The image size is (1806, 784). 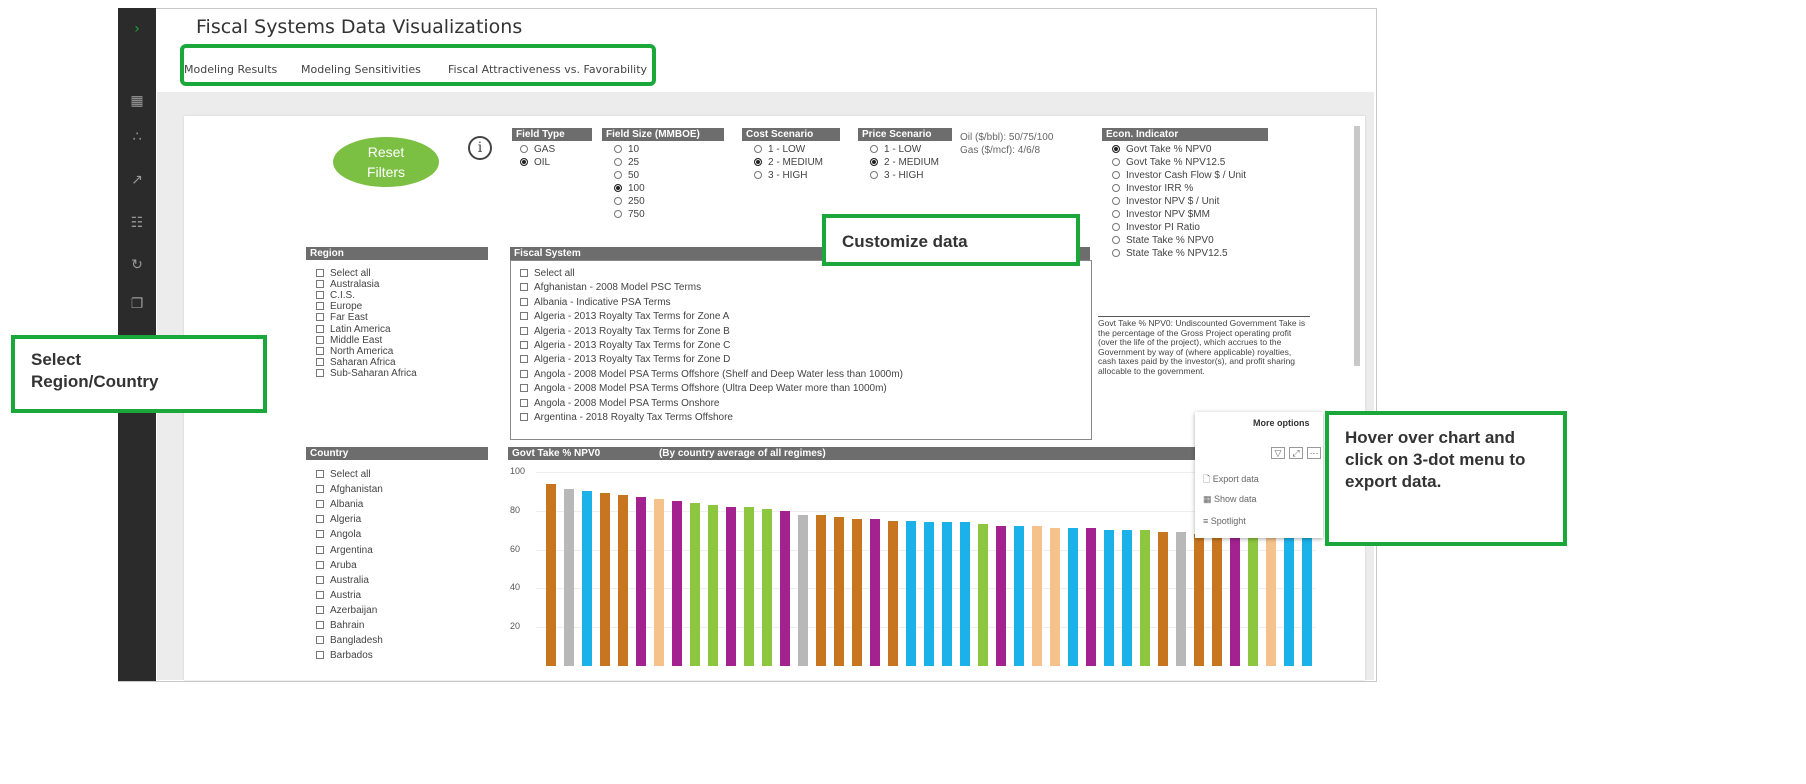 What do you see at coordinates (1224, 521) in the screenshot?
I see `spotlight-item: ≡ Spotlight` at bounding box center [1224, 521].